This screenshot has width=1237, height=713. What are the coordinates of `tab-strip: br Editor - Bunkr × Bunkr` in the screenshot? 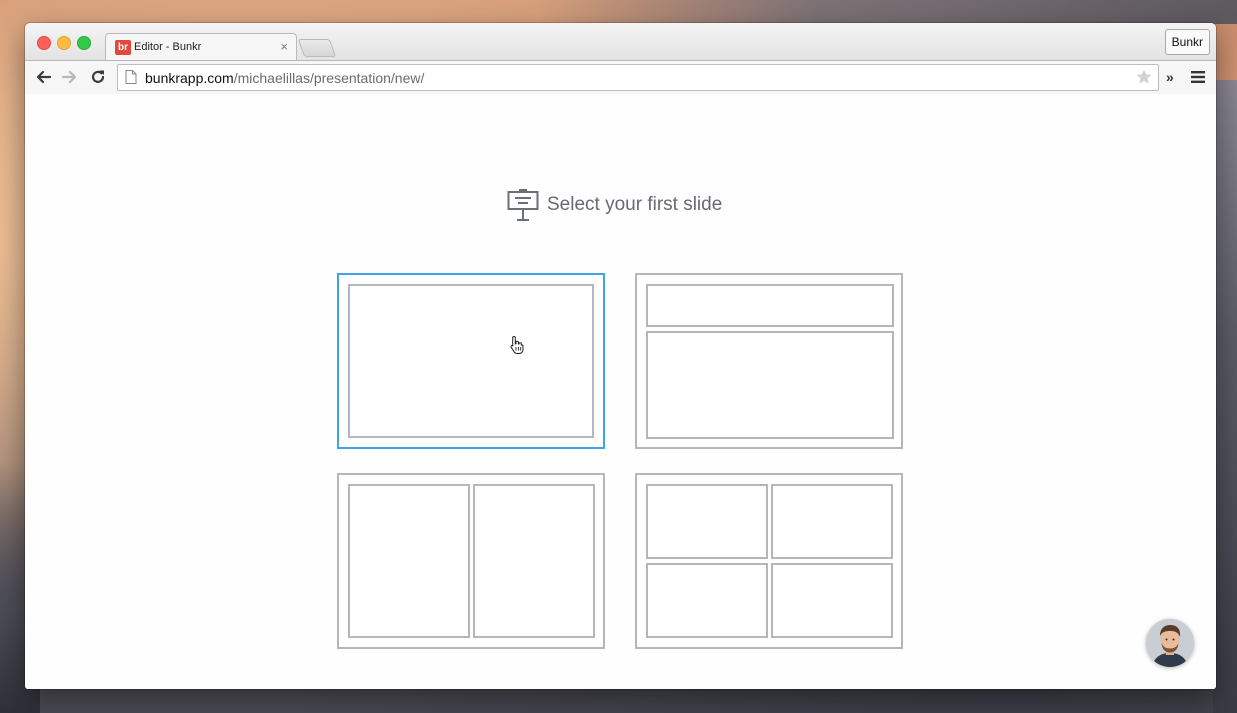 It's located at (620, 42).